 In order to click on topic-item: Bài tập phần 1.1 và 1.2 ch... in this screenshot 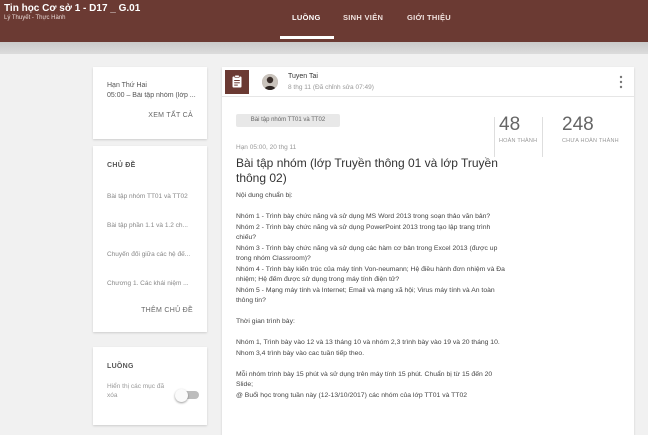, I will do `click(153, 225)`.